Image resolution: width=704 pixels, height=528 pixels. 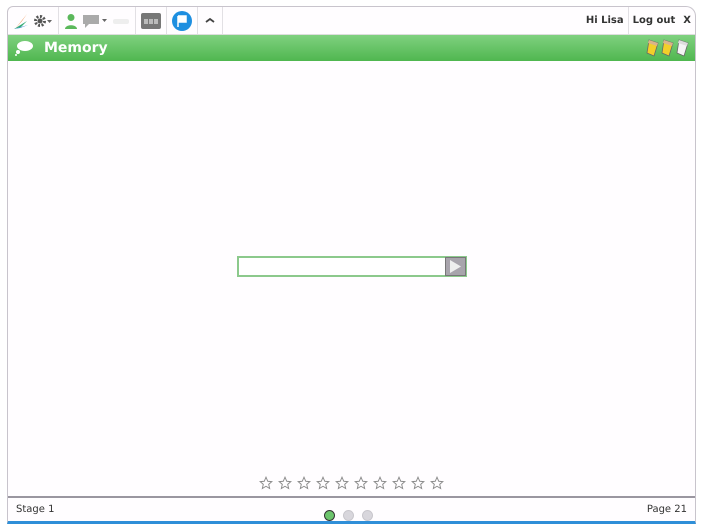 I want to click on close-link: X, so click(x=687, y=20).